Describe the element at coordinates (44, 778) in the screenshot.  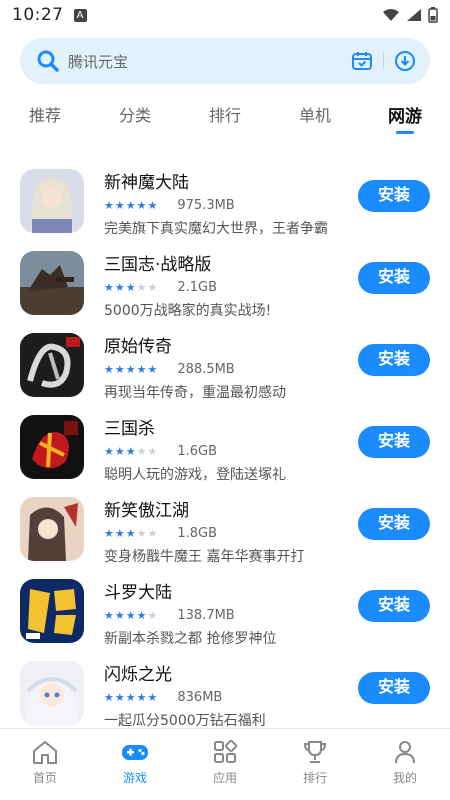
I see `nav-label: 首页` at that location.